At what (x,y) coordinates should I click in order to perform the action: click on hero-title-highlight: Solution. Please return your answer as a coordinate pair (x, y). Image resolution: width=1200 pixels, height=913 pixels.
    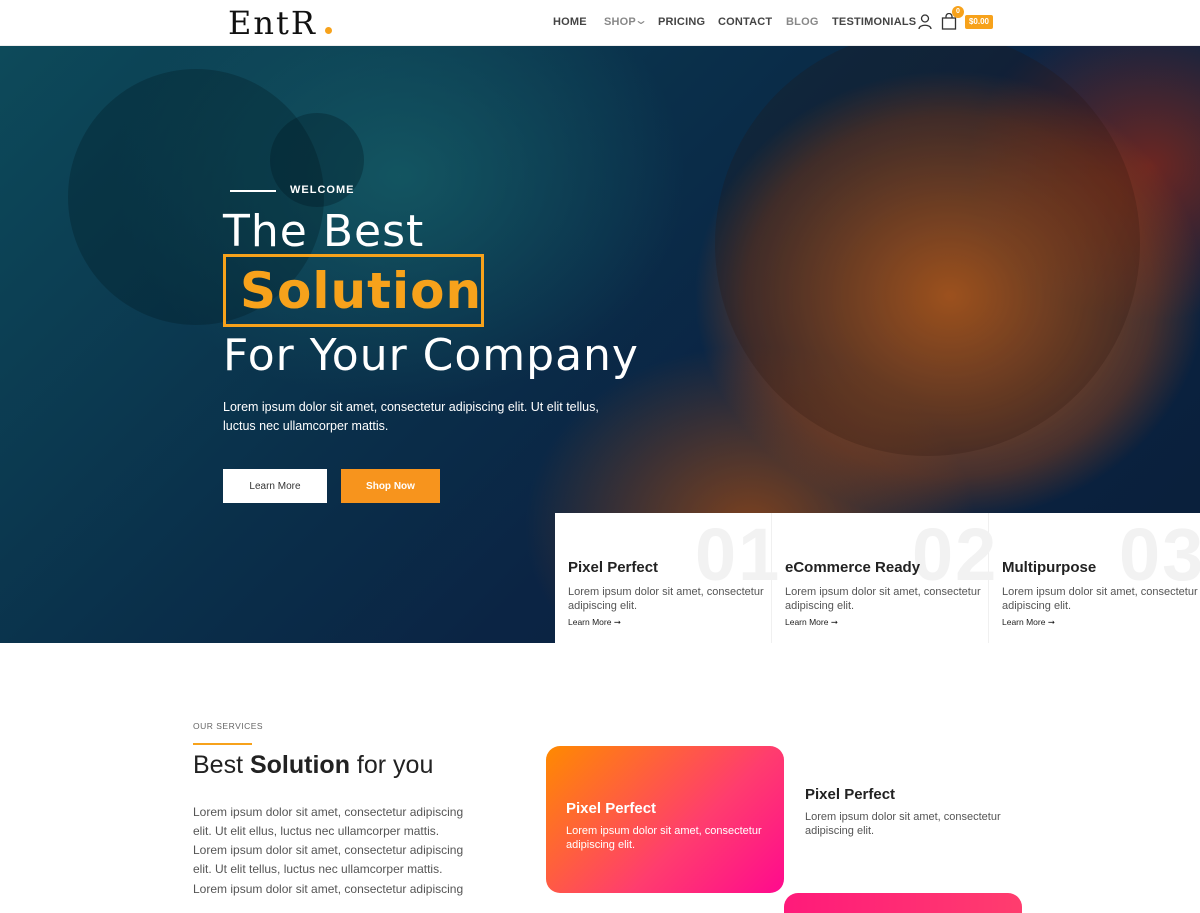
    Looking at the image, I should click on (361, 291).